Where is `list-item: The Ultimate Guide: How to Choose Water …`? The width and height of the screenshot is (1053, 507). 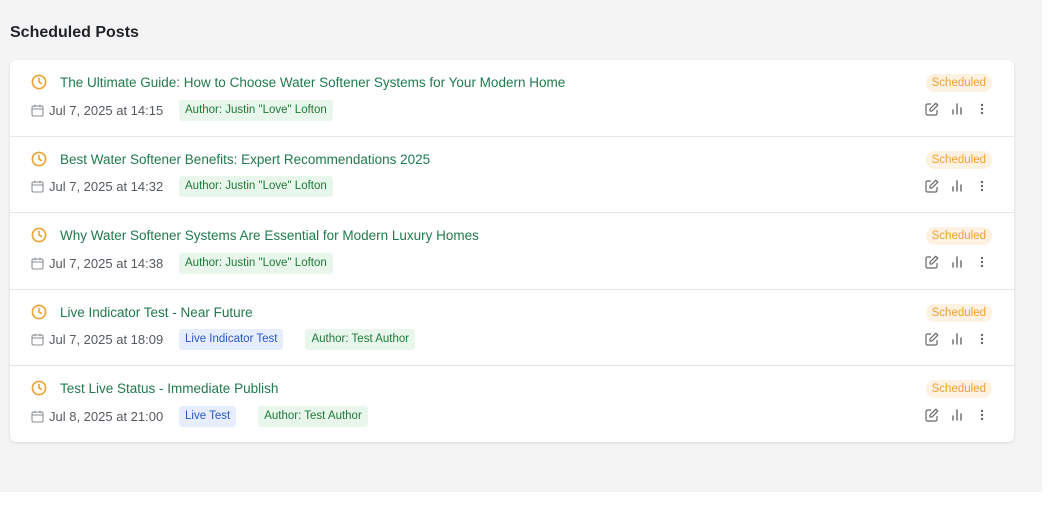
list-item: The Ultimate Guide: How to Choose Water … is located at coordinates (512, 98).